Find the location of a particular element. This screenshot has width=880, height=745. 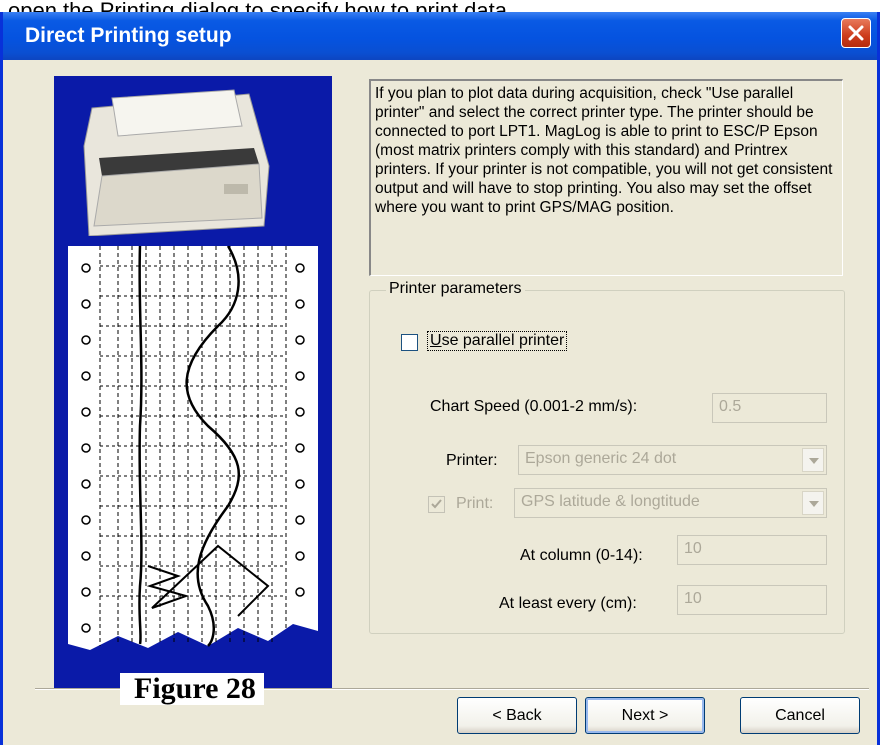

printer-dropdown-button is located at coordinates (813, 460).